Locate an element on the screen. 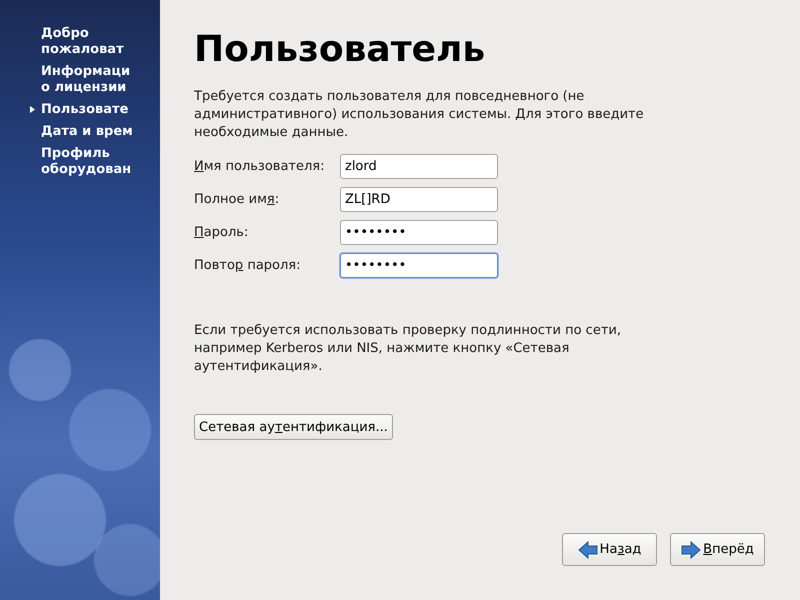 Image resolution: width=800 pixels, height=600 pixels. back-button: Назад is located at coordinates (609, 549).